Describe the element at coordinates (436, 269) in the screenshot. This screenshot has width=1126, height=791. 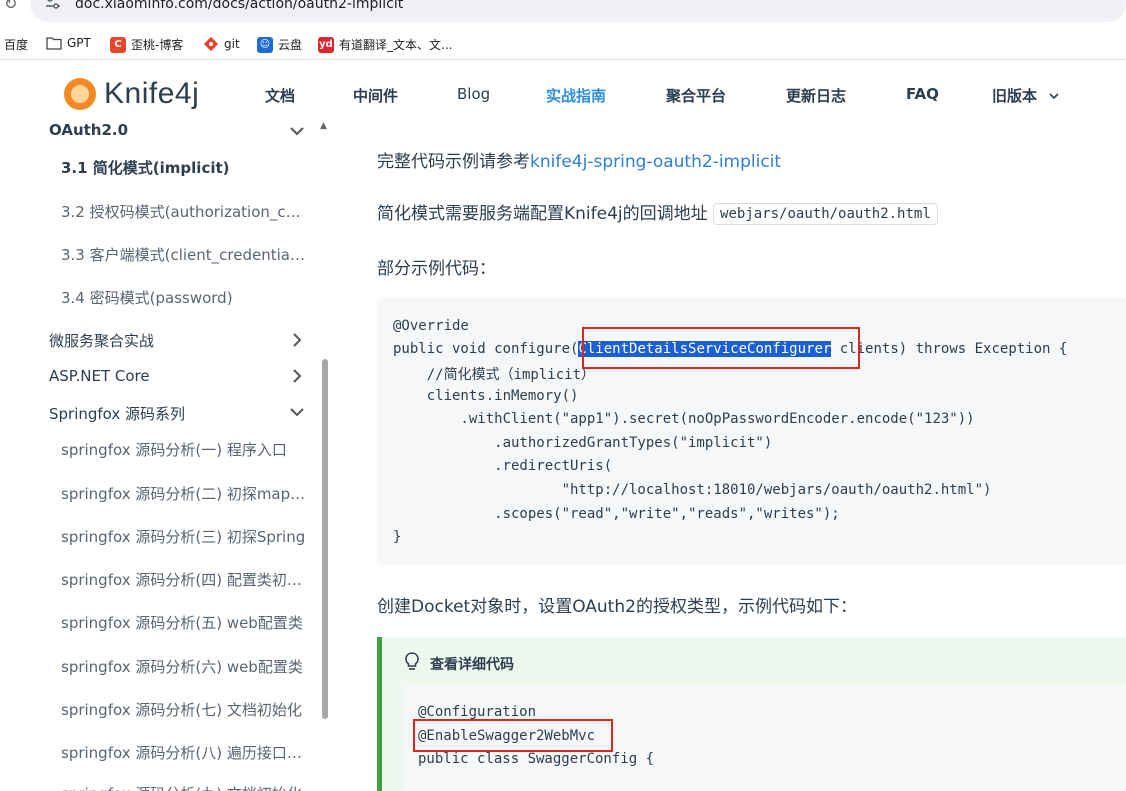
I see `paragraph-sample-code: 部分示例代码：` at that location.